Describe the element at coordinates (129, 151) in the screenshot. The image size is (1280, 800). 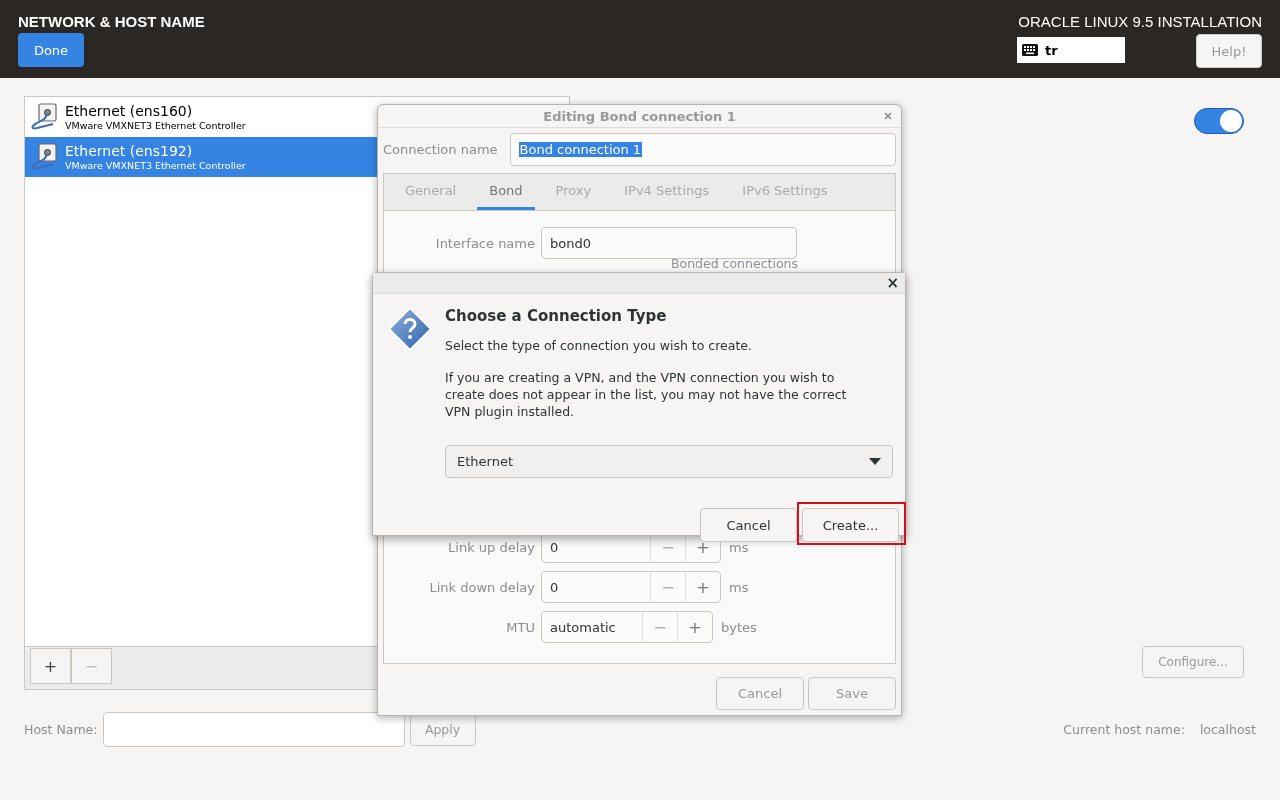
I see `device-name: Ethernet (ens192)` at that location.